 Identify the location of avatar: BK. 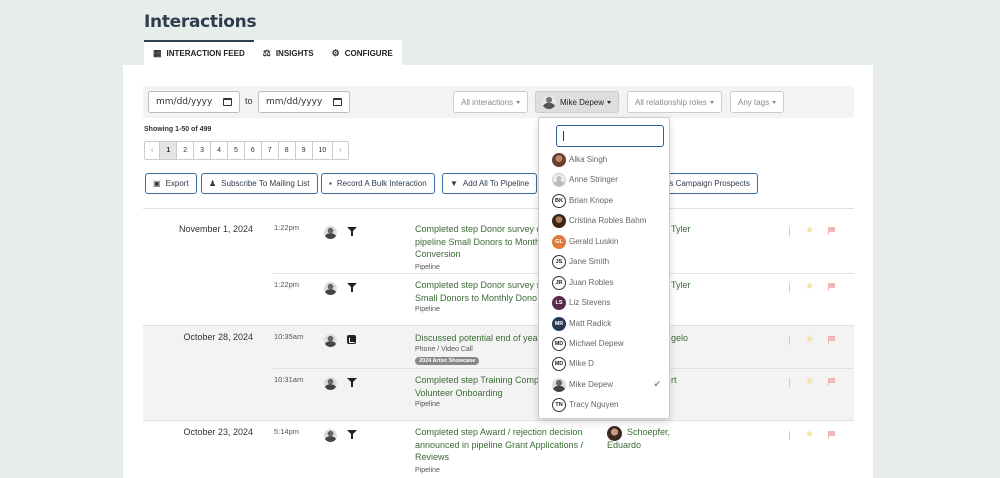
(559, 200).